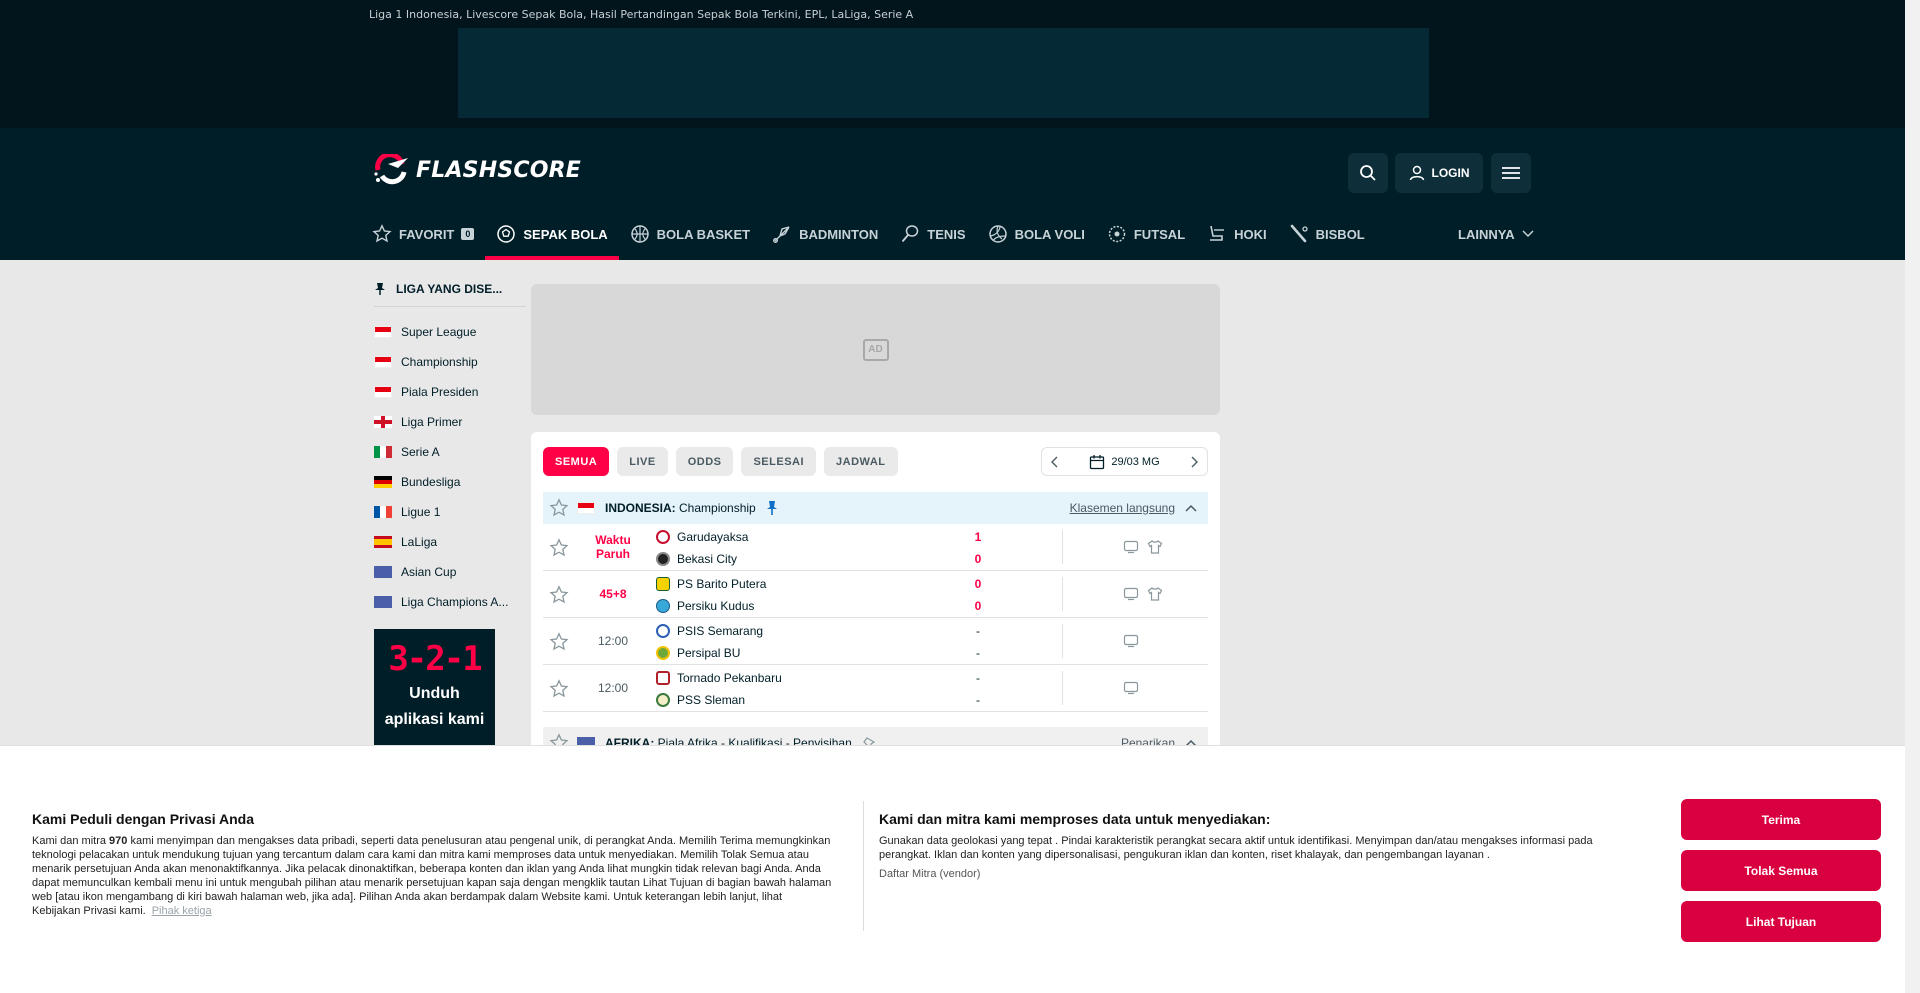  What do you see at coordinates (1496, 234) in the screenshot?
I see `more-sports-dropdown: LAINNYA` at bounding box center [1496, 234].